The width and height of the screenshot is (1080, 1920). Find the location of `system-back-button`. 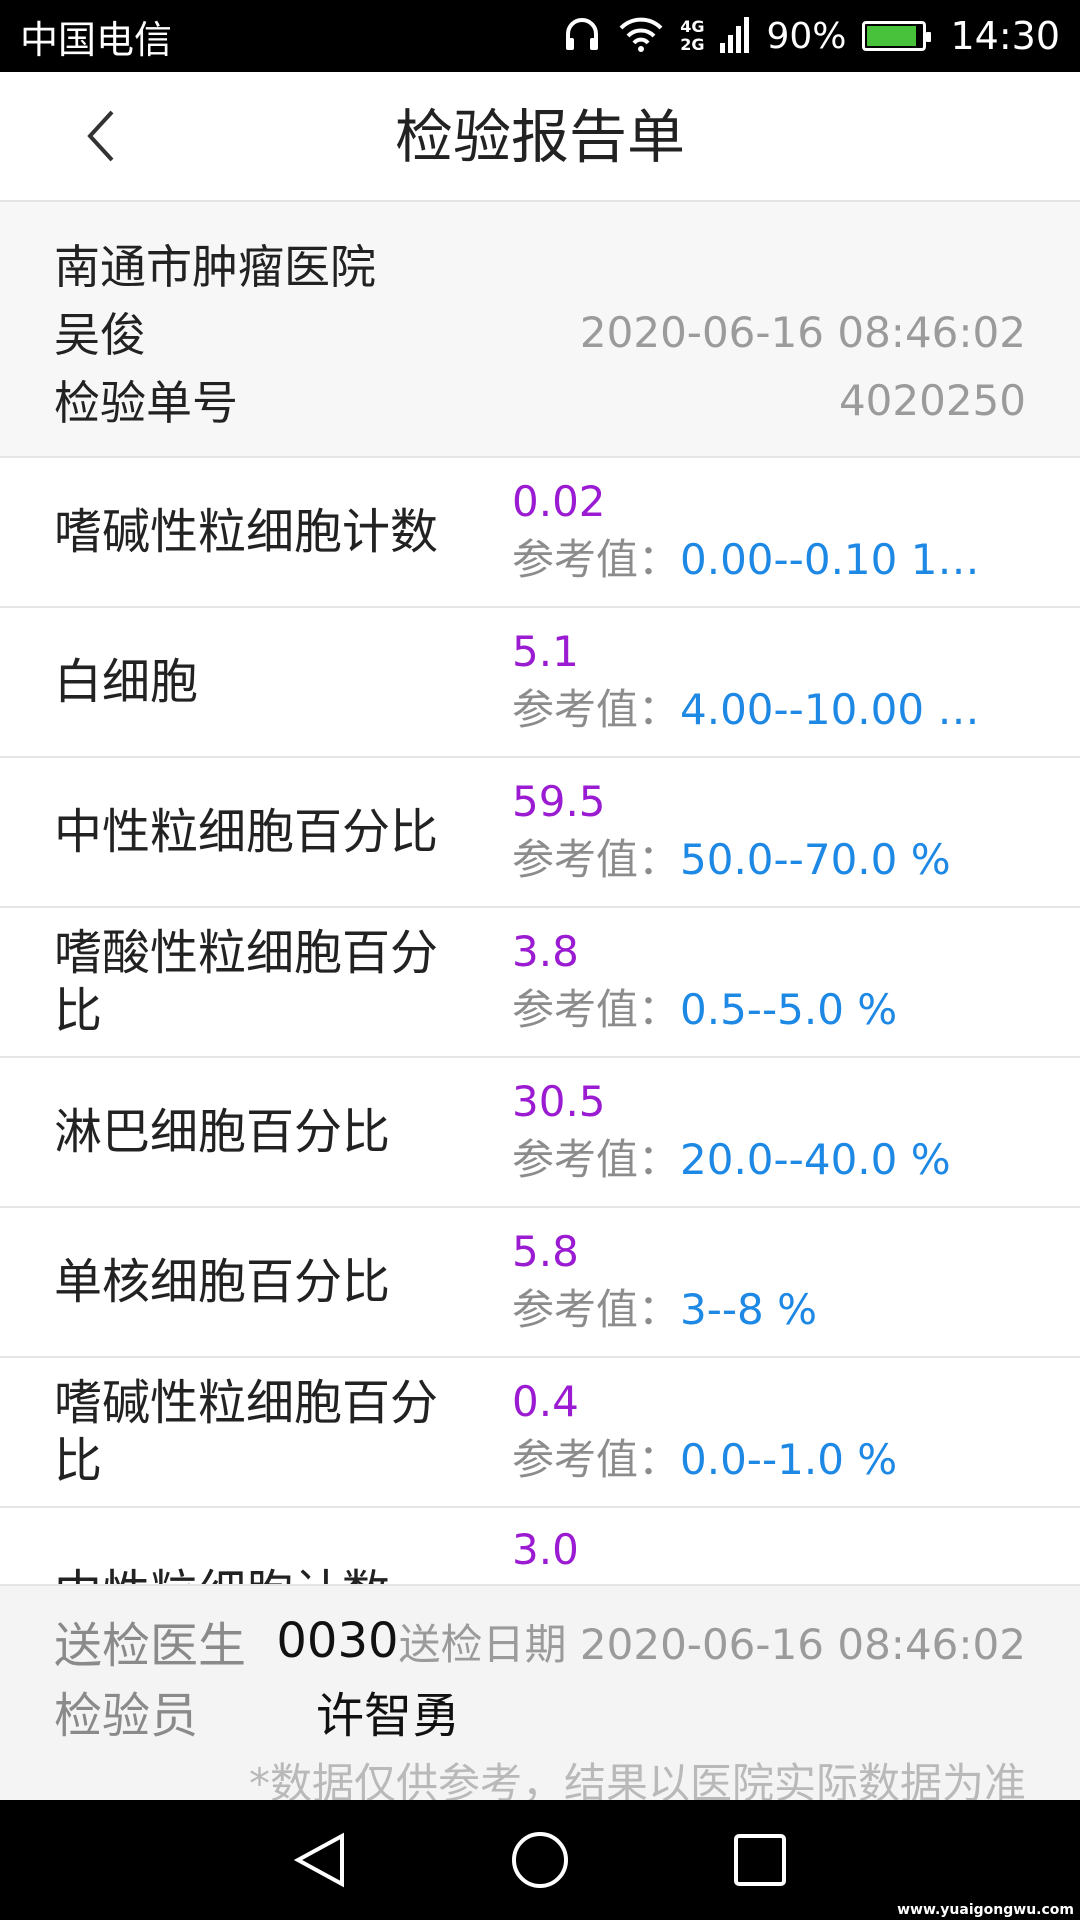

system-back-button is located at coordinates (320, 1860).